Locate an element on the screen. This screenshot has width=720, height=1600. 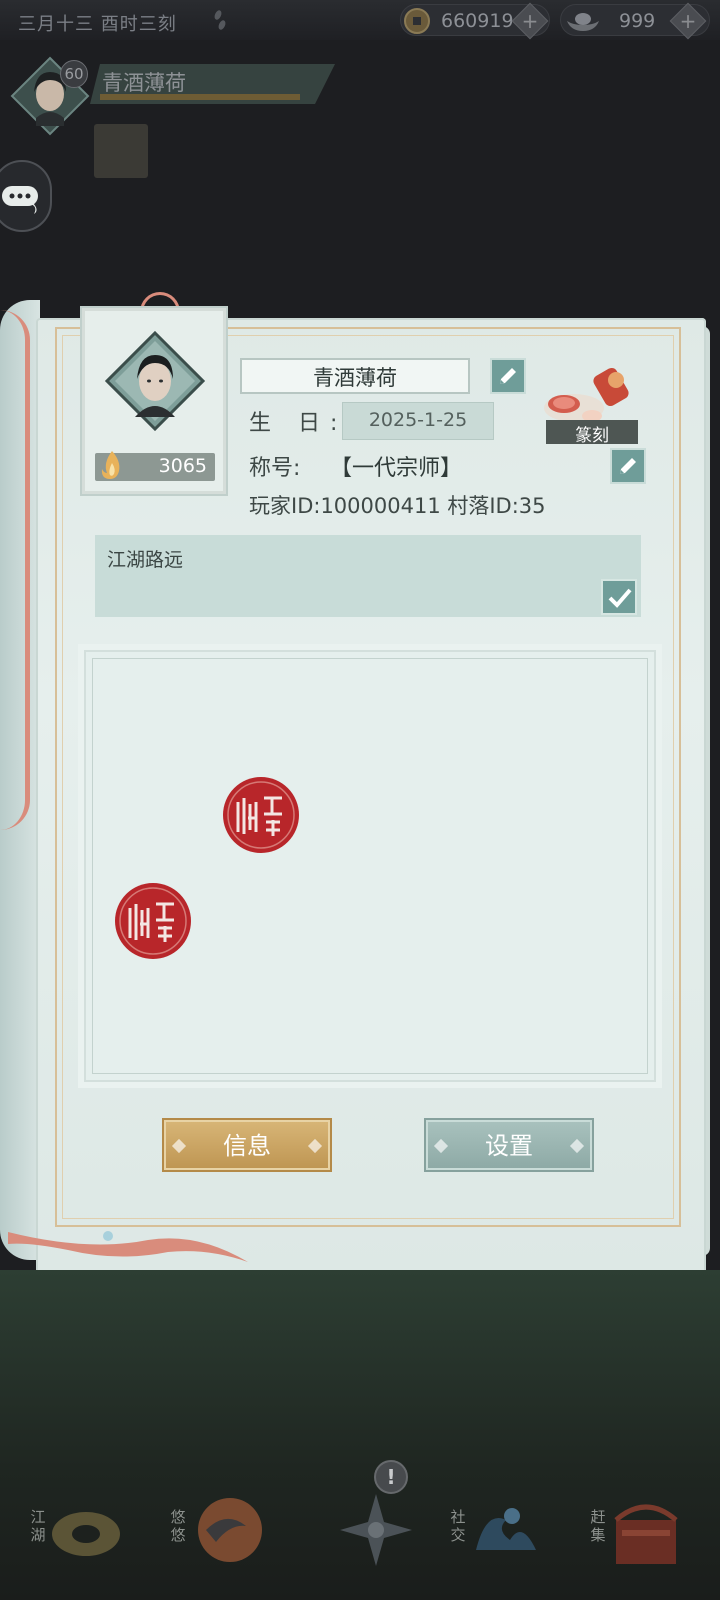
nav-center is located at coordinates (360, 1540).